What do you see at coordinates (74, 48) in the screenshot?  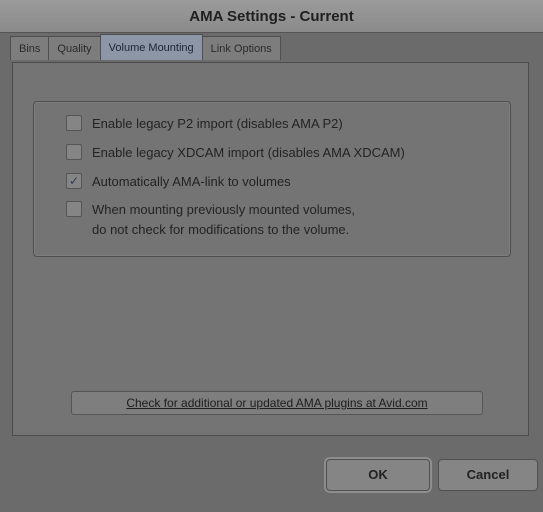 I see `tab-quality: Quality` at bounding box center [74, 48].